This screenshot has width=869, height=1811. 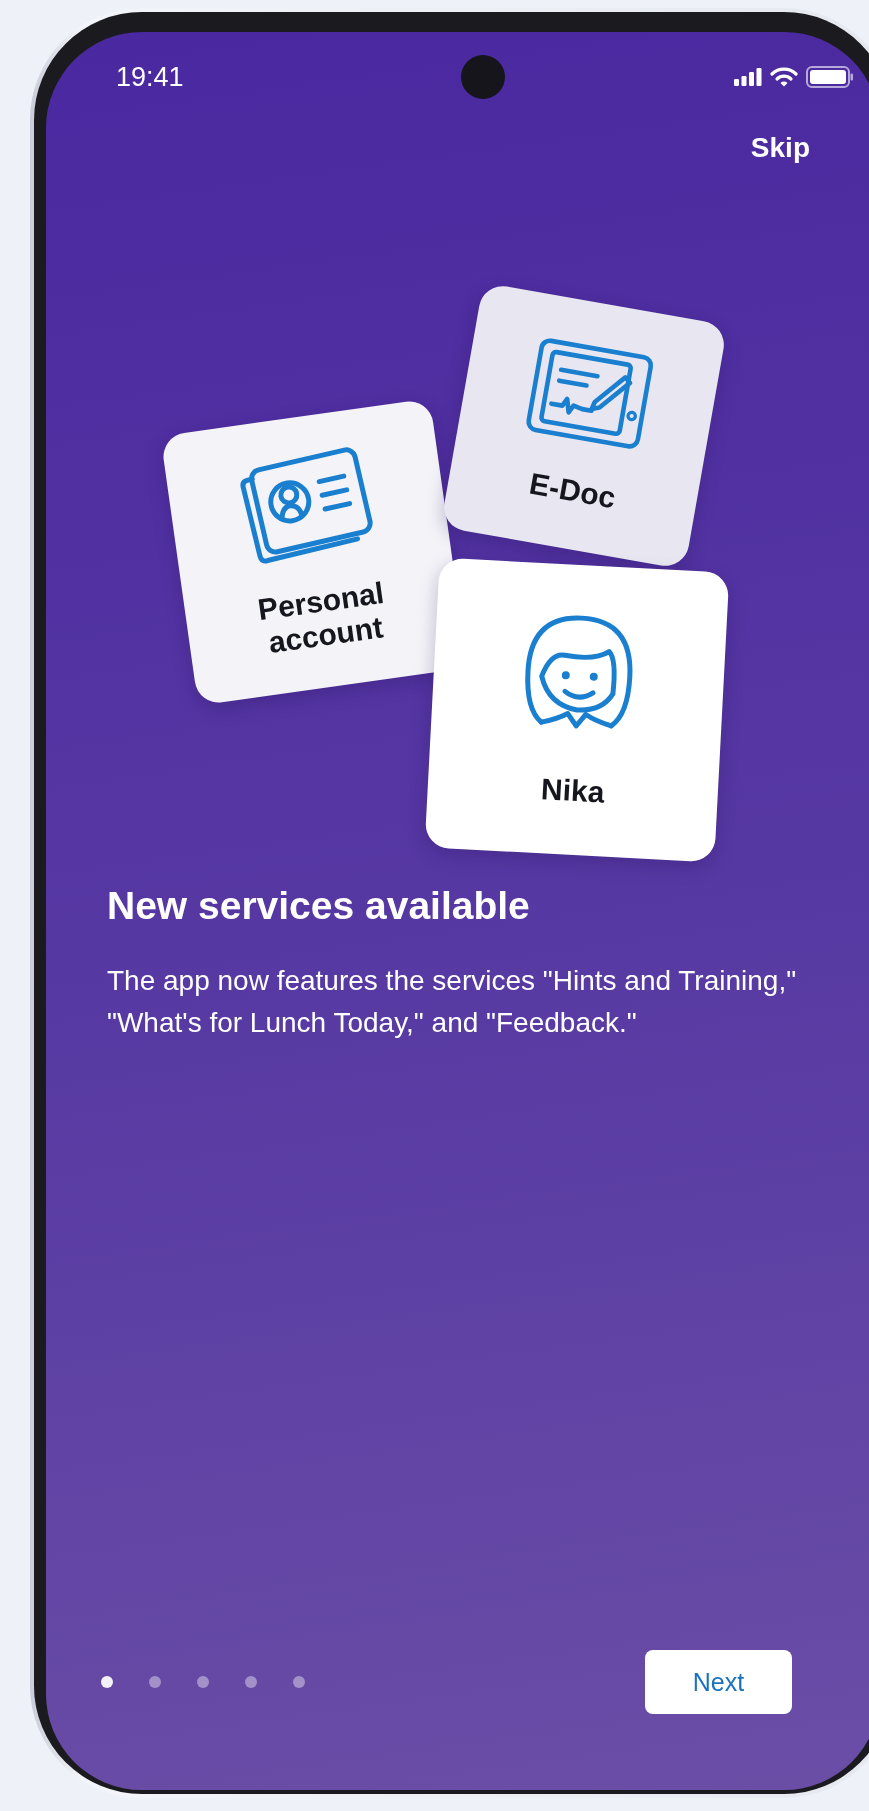 What do you see at coordinates (573, 791) in the screenshot?
I see `service-label: Nika` at bounding box center [573, 791].